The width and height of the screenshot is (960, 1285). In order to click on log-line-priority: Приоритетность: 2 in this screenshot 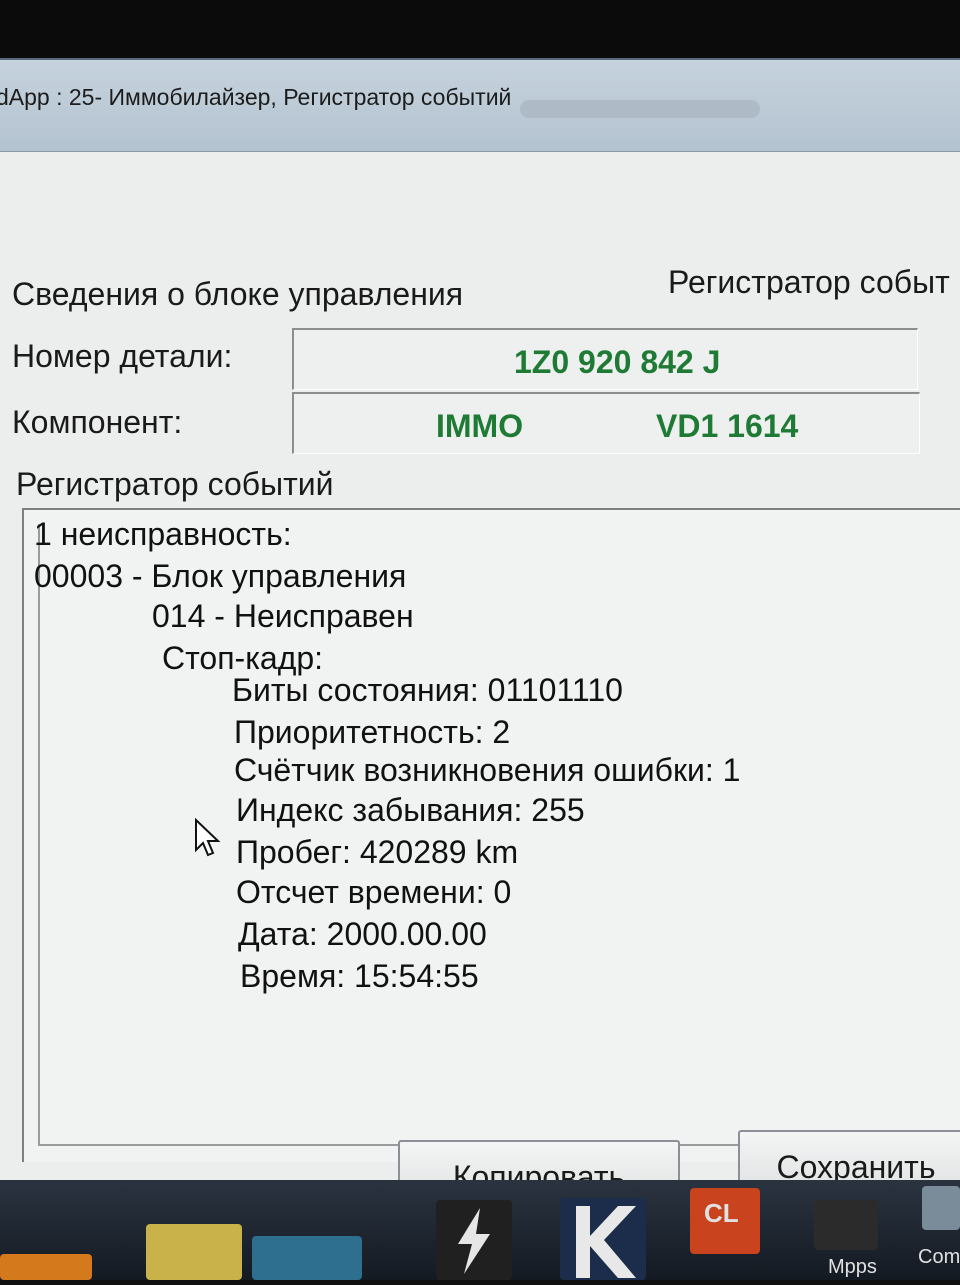, I will do `click(372, 732)`.